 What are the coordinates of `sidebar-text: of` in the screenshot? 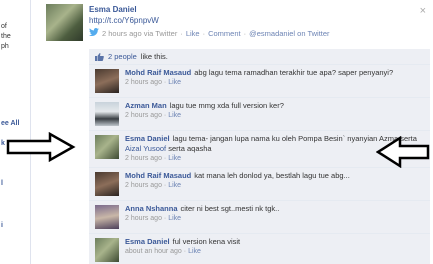 It's located at (4, 26).